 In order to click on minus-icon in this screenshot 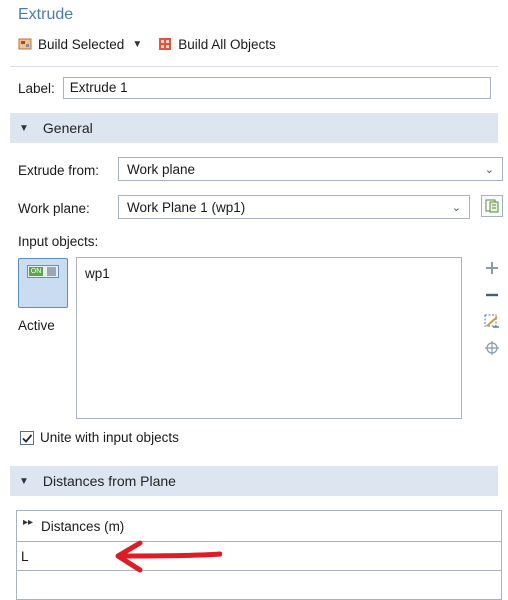, I will do `click(492, 295)`.